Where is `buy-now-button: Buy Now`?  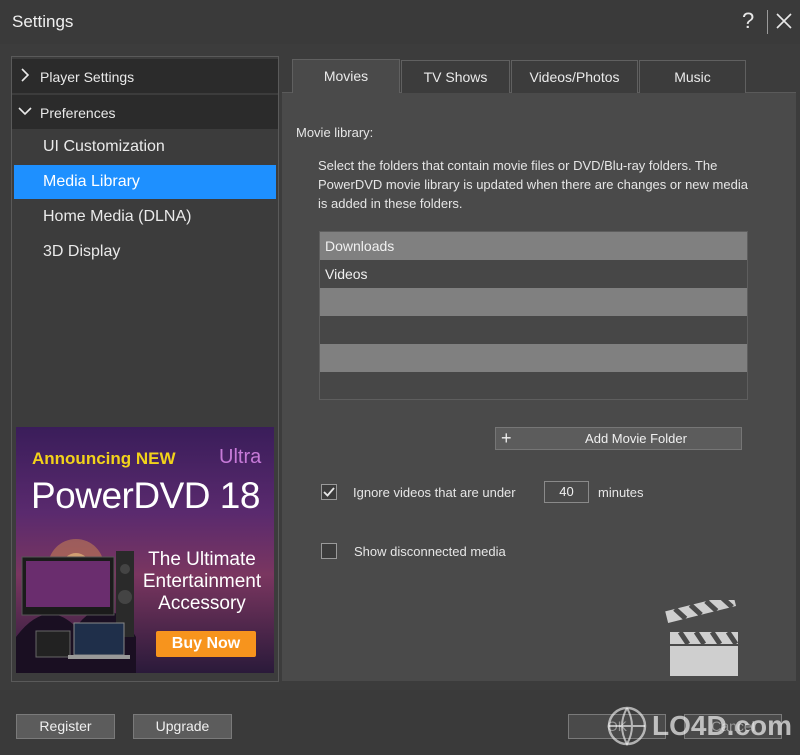
buy-now-button: Buy Now is located at coordinates (206, 644).